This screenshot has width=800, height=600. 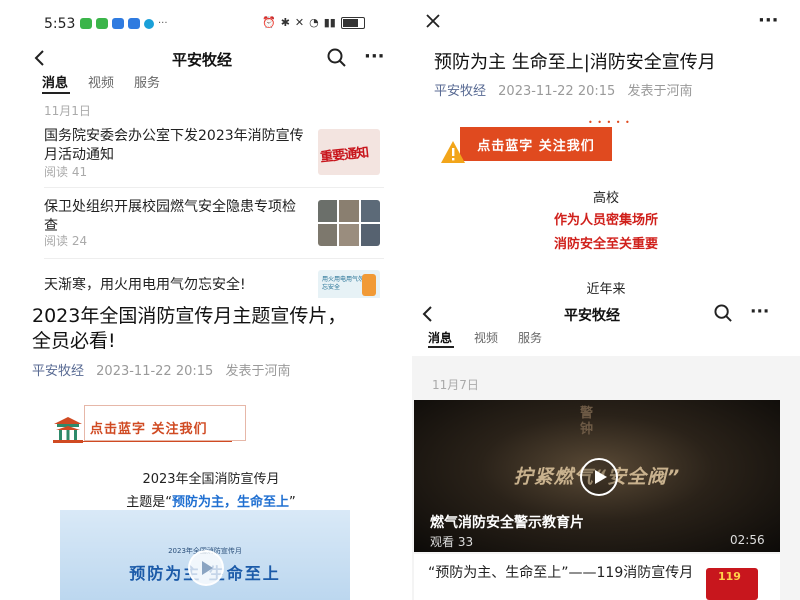 I want to click on video-overlay-top: 警钟, so click(x=587, y=421).